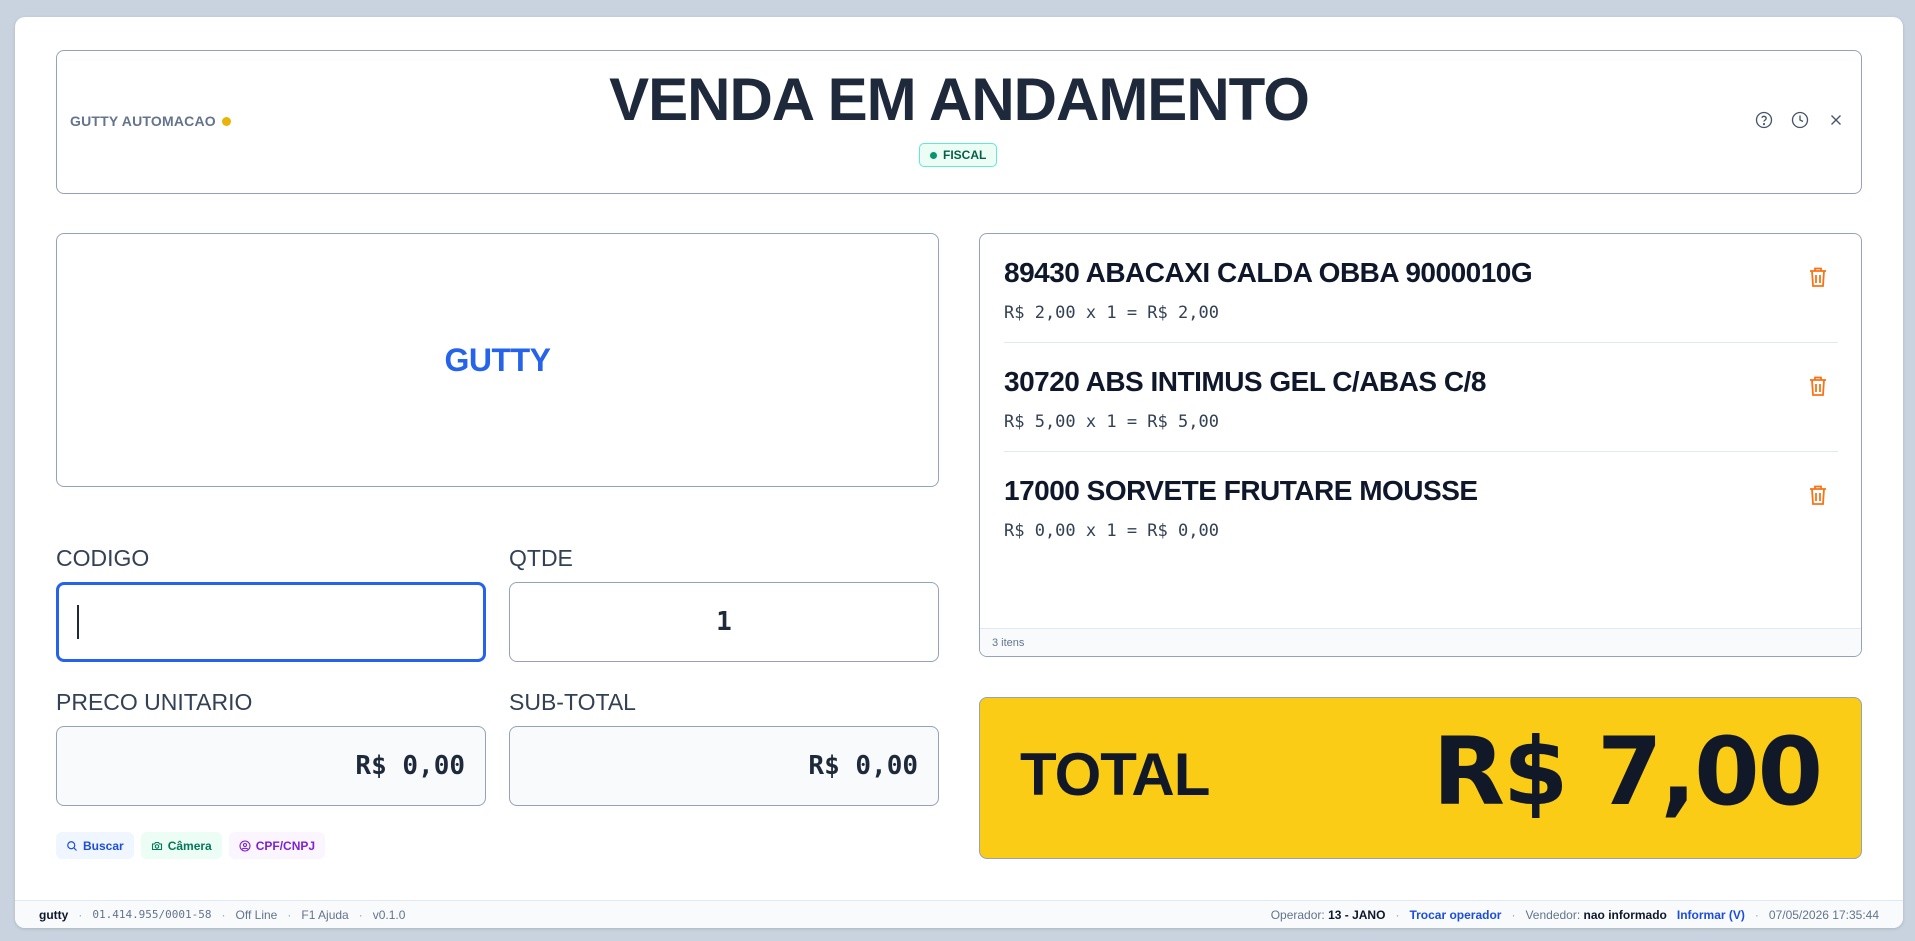 Image resolution: width=1915 pixels, height=941 pixels. I want to click on history-icon, so click(1800, 120).